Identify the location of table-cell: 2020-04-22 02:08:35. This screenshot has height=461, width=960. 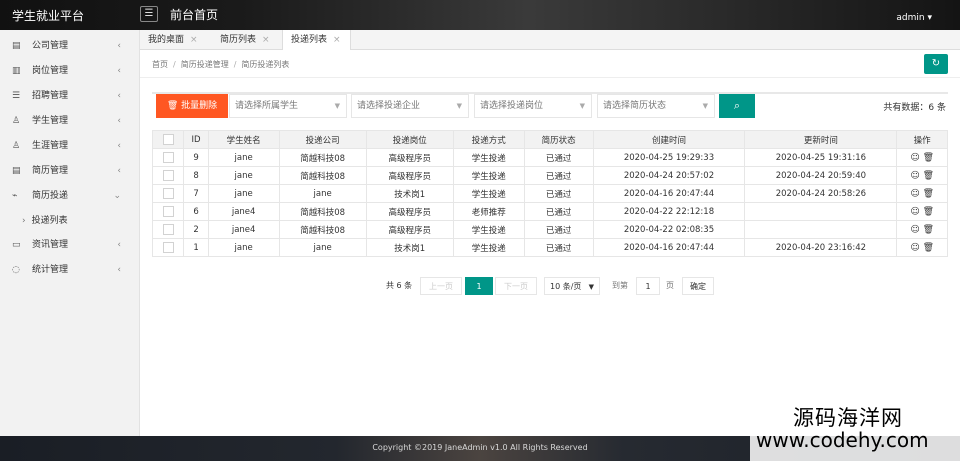
(669, 229).